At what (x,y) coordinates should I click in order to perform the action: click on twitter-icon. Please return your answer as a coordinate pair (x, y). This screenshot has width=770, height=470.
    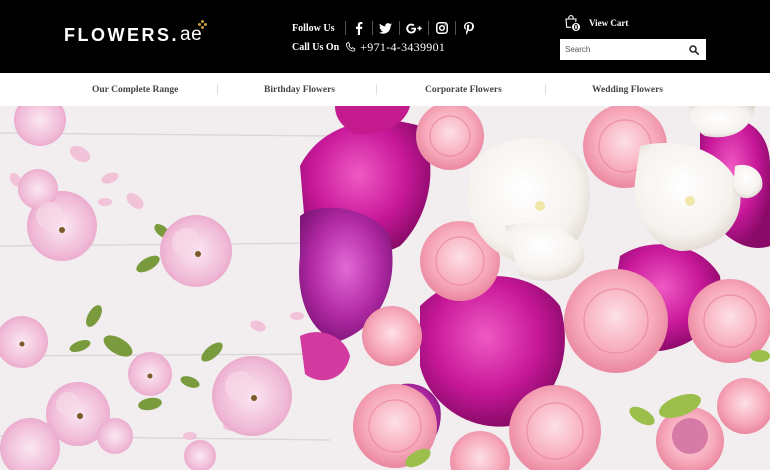
    Looking at the image, I should click on (386, 28).